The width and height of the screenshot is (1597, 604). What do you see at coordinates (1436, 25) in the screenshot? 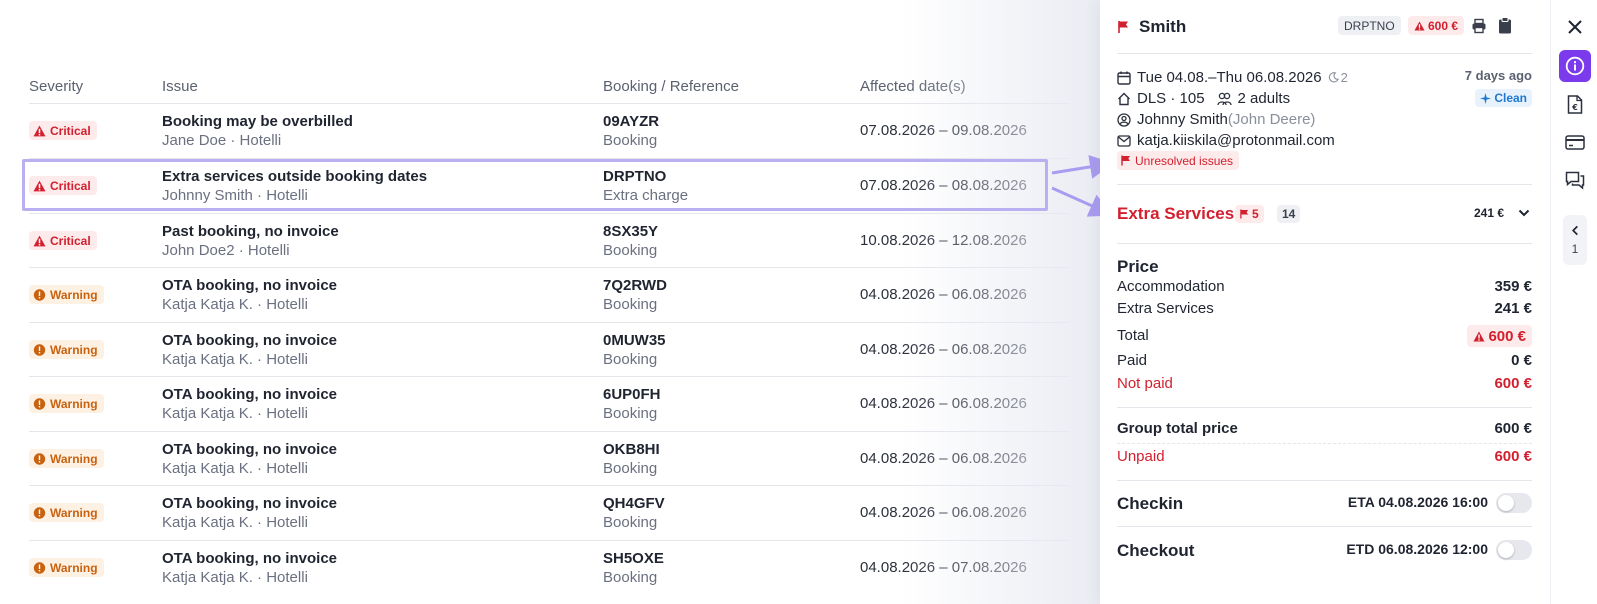
I see `alert-amount-tag: 600 €` at bounding box center [1436, 25].